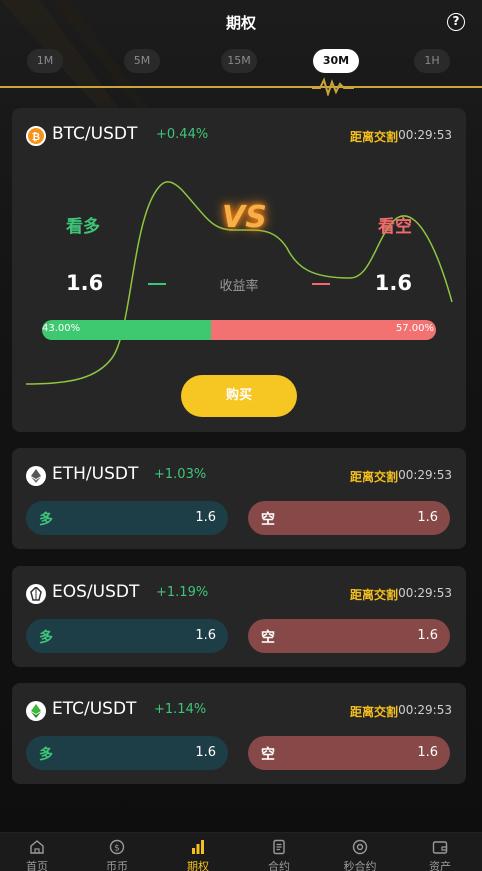  What do you see at coordinates (456, 22) in the screenshot?
I see `help-icon: ?` at bounding box center [456, 22].